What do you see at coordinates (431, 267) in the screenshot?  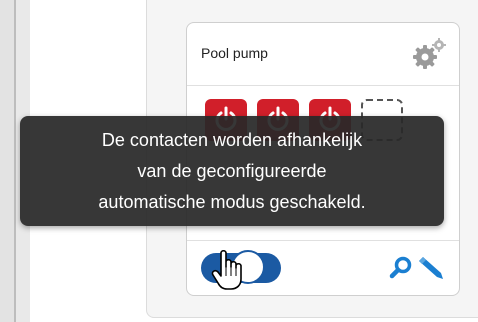 I see `edit-icon` at bounding box center [431, 267].